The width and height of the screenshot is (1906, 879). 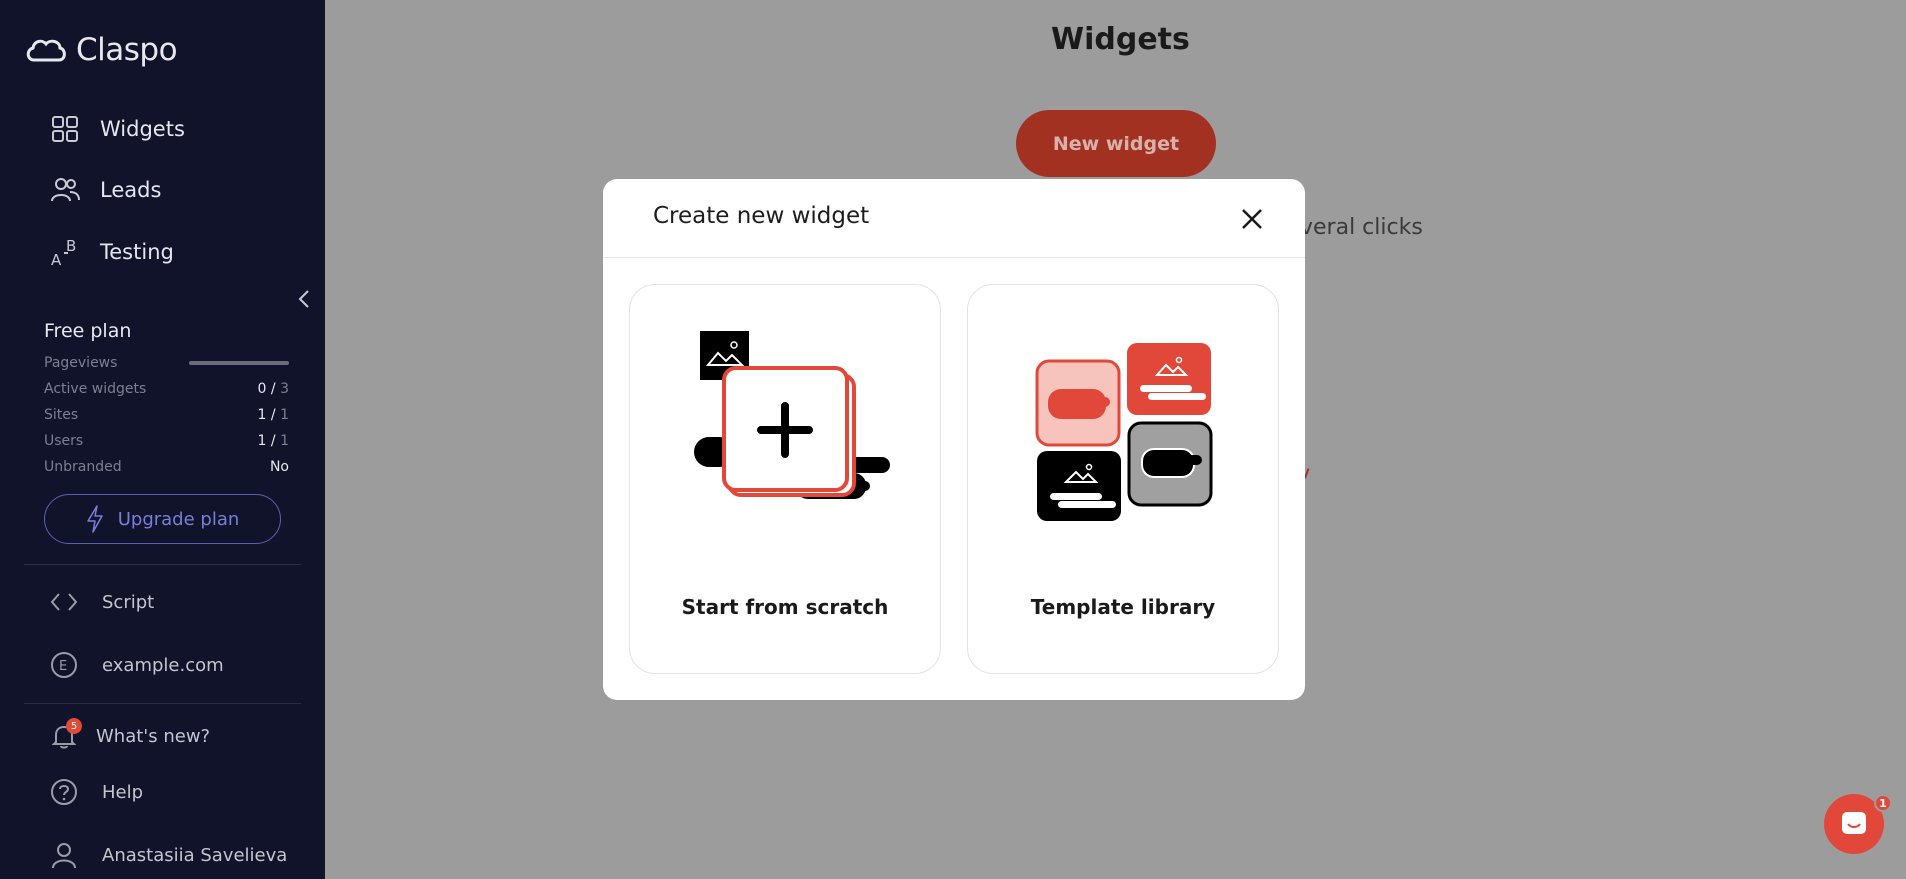 I want to click on upgrade-plan-button: Upgrade plan, so click(x=162, y=519).